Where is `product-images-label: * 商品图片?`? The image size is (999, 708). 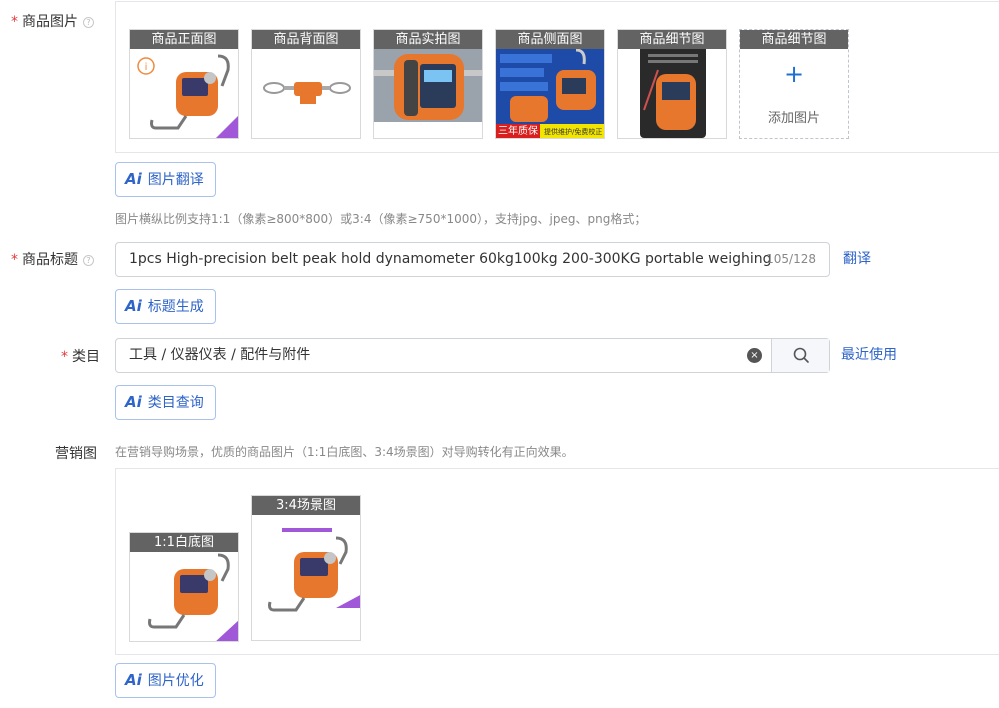 product-images-label: * 商品图片? is located at coordinates (52, 21).